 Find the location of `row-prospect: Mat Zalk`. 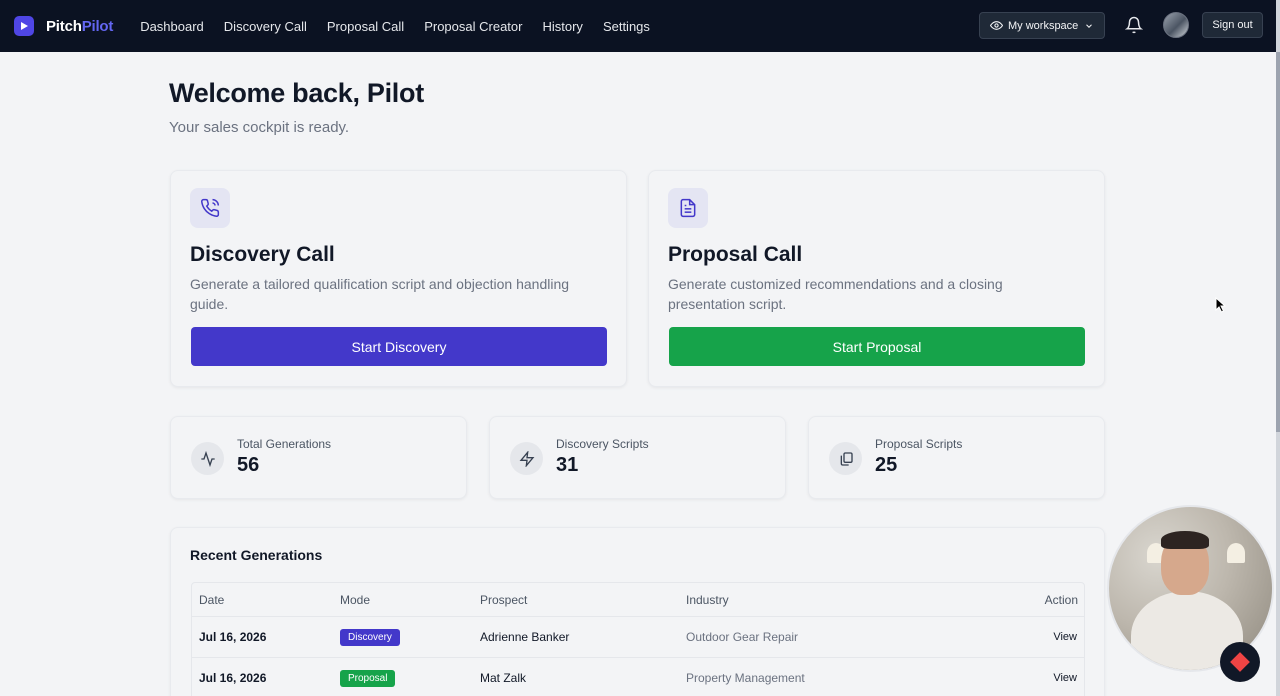

row-prospect: Mat Zalk is located at coordinates (503, 678).